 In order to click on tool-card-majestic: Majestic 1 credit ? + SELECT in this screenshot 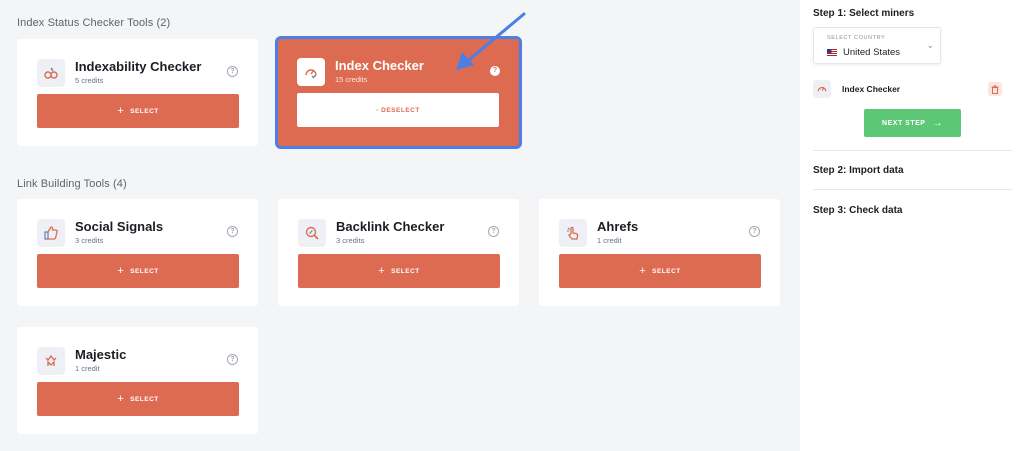, I will do `click(137, 380)`.